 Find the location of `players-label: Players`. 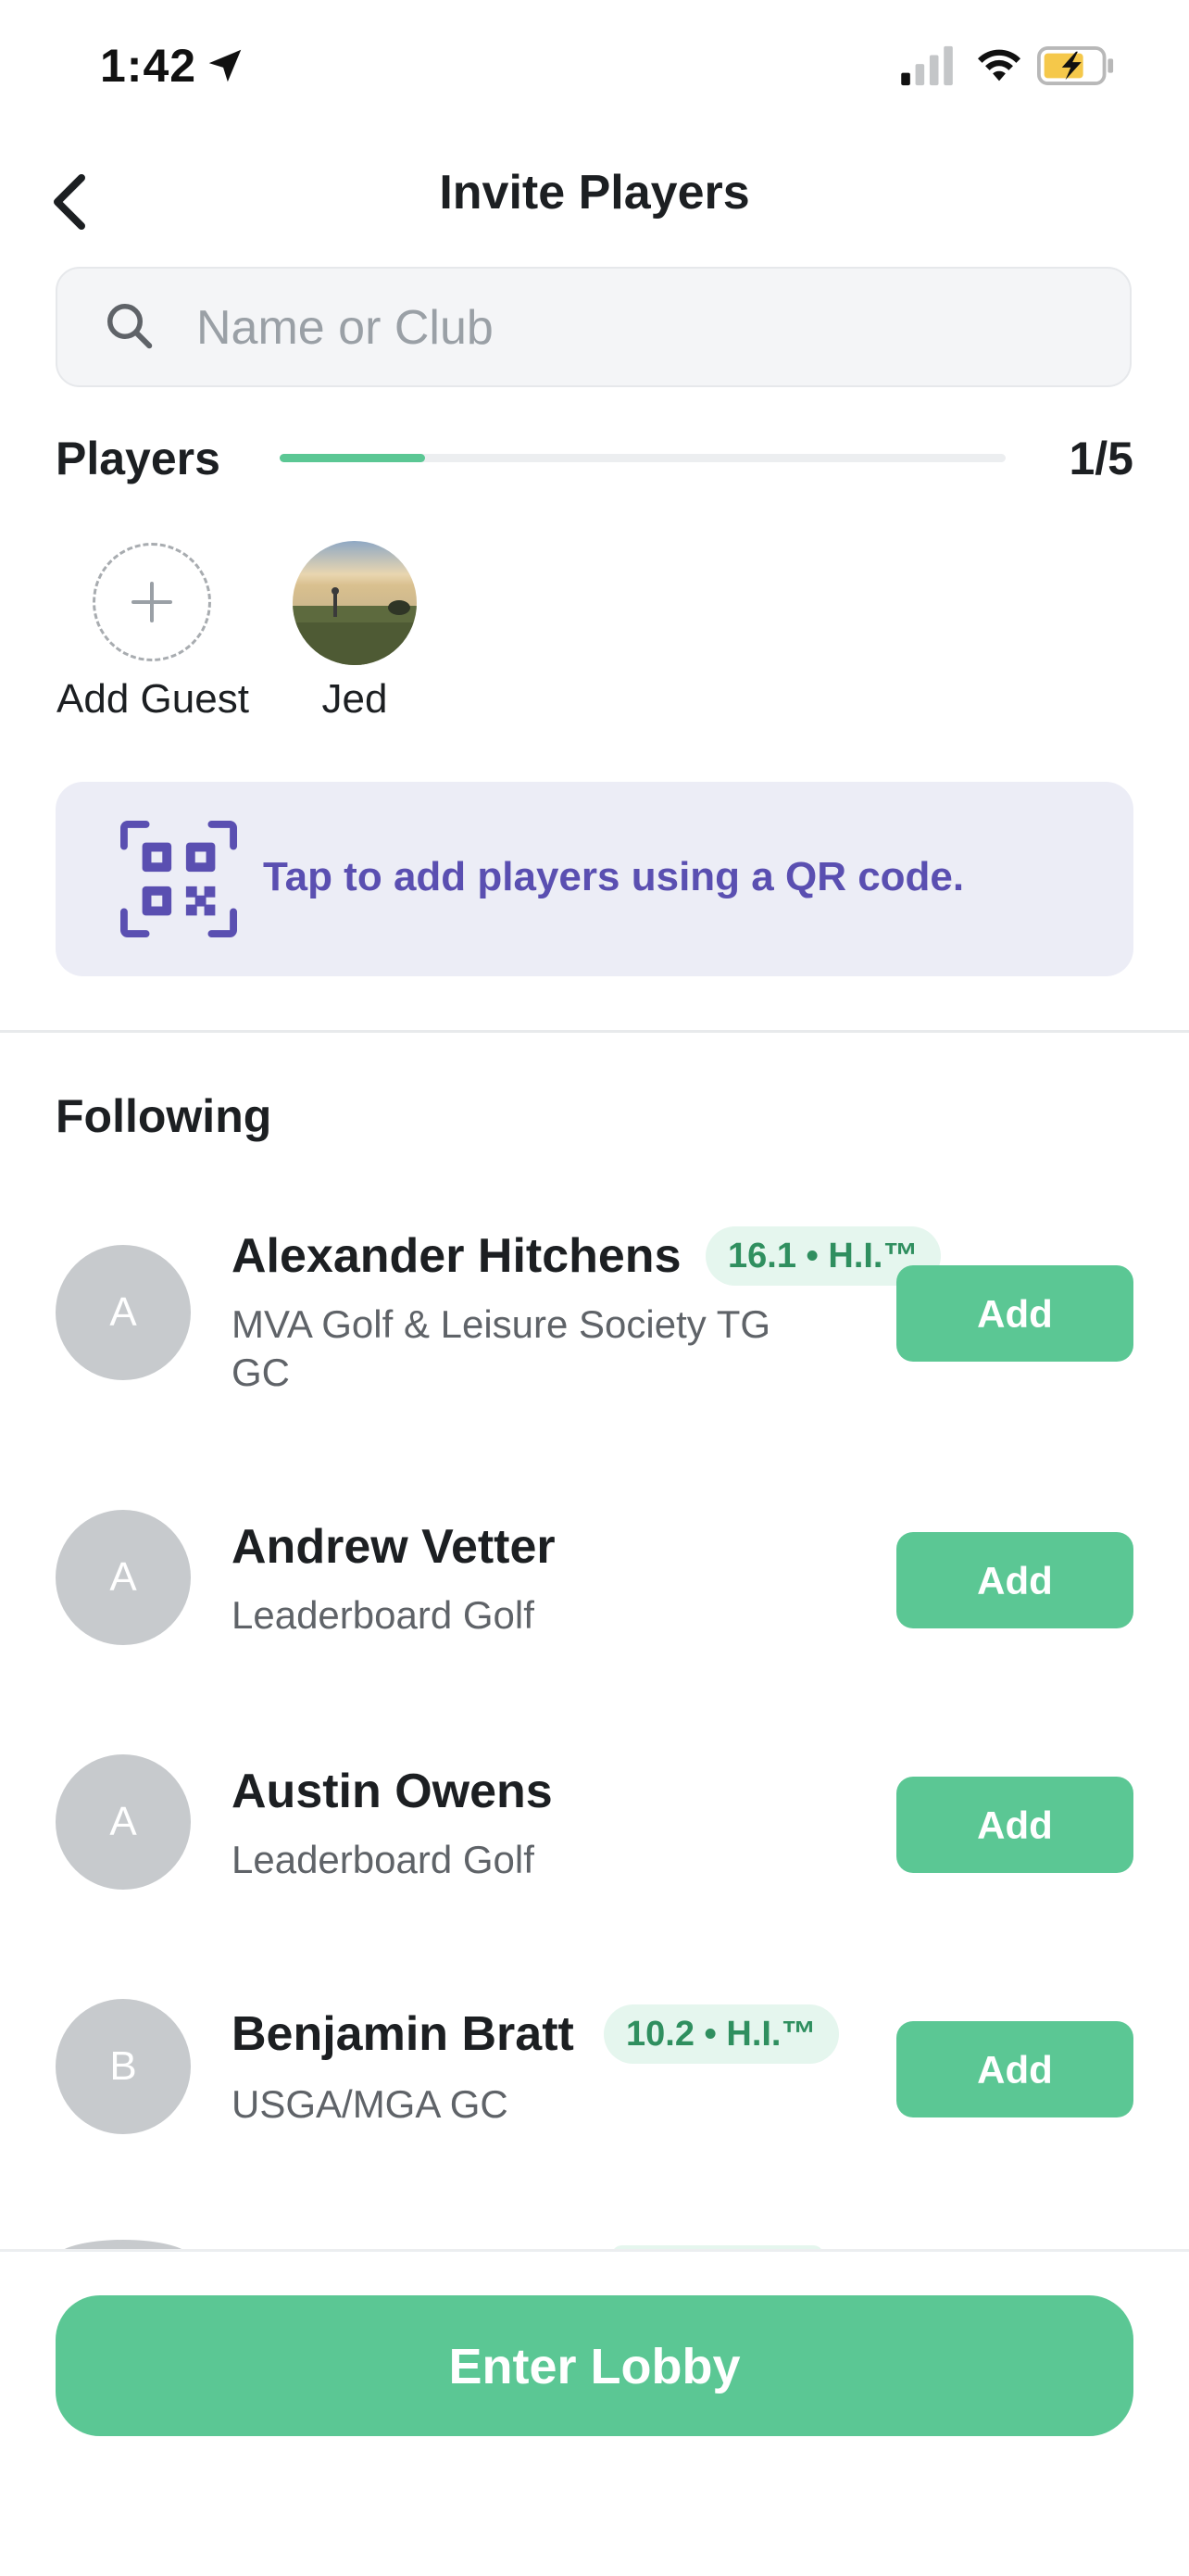

players-label: Players is located at coordinates (138, 458).